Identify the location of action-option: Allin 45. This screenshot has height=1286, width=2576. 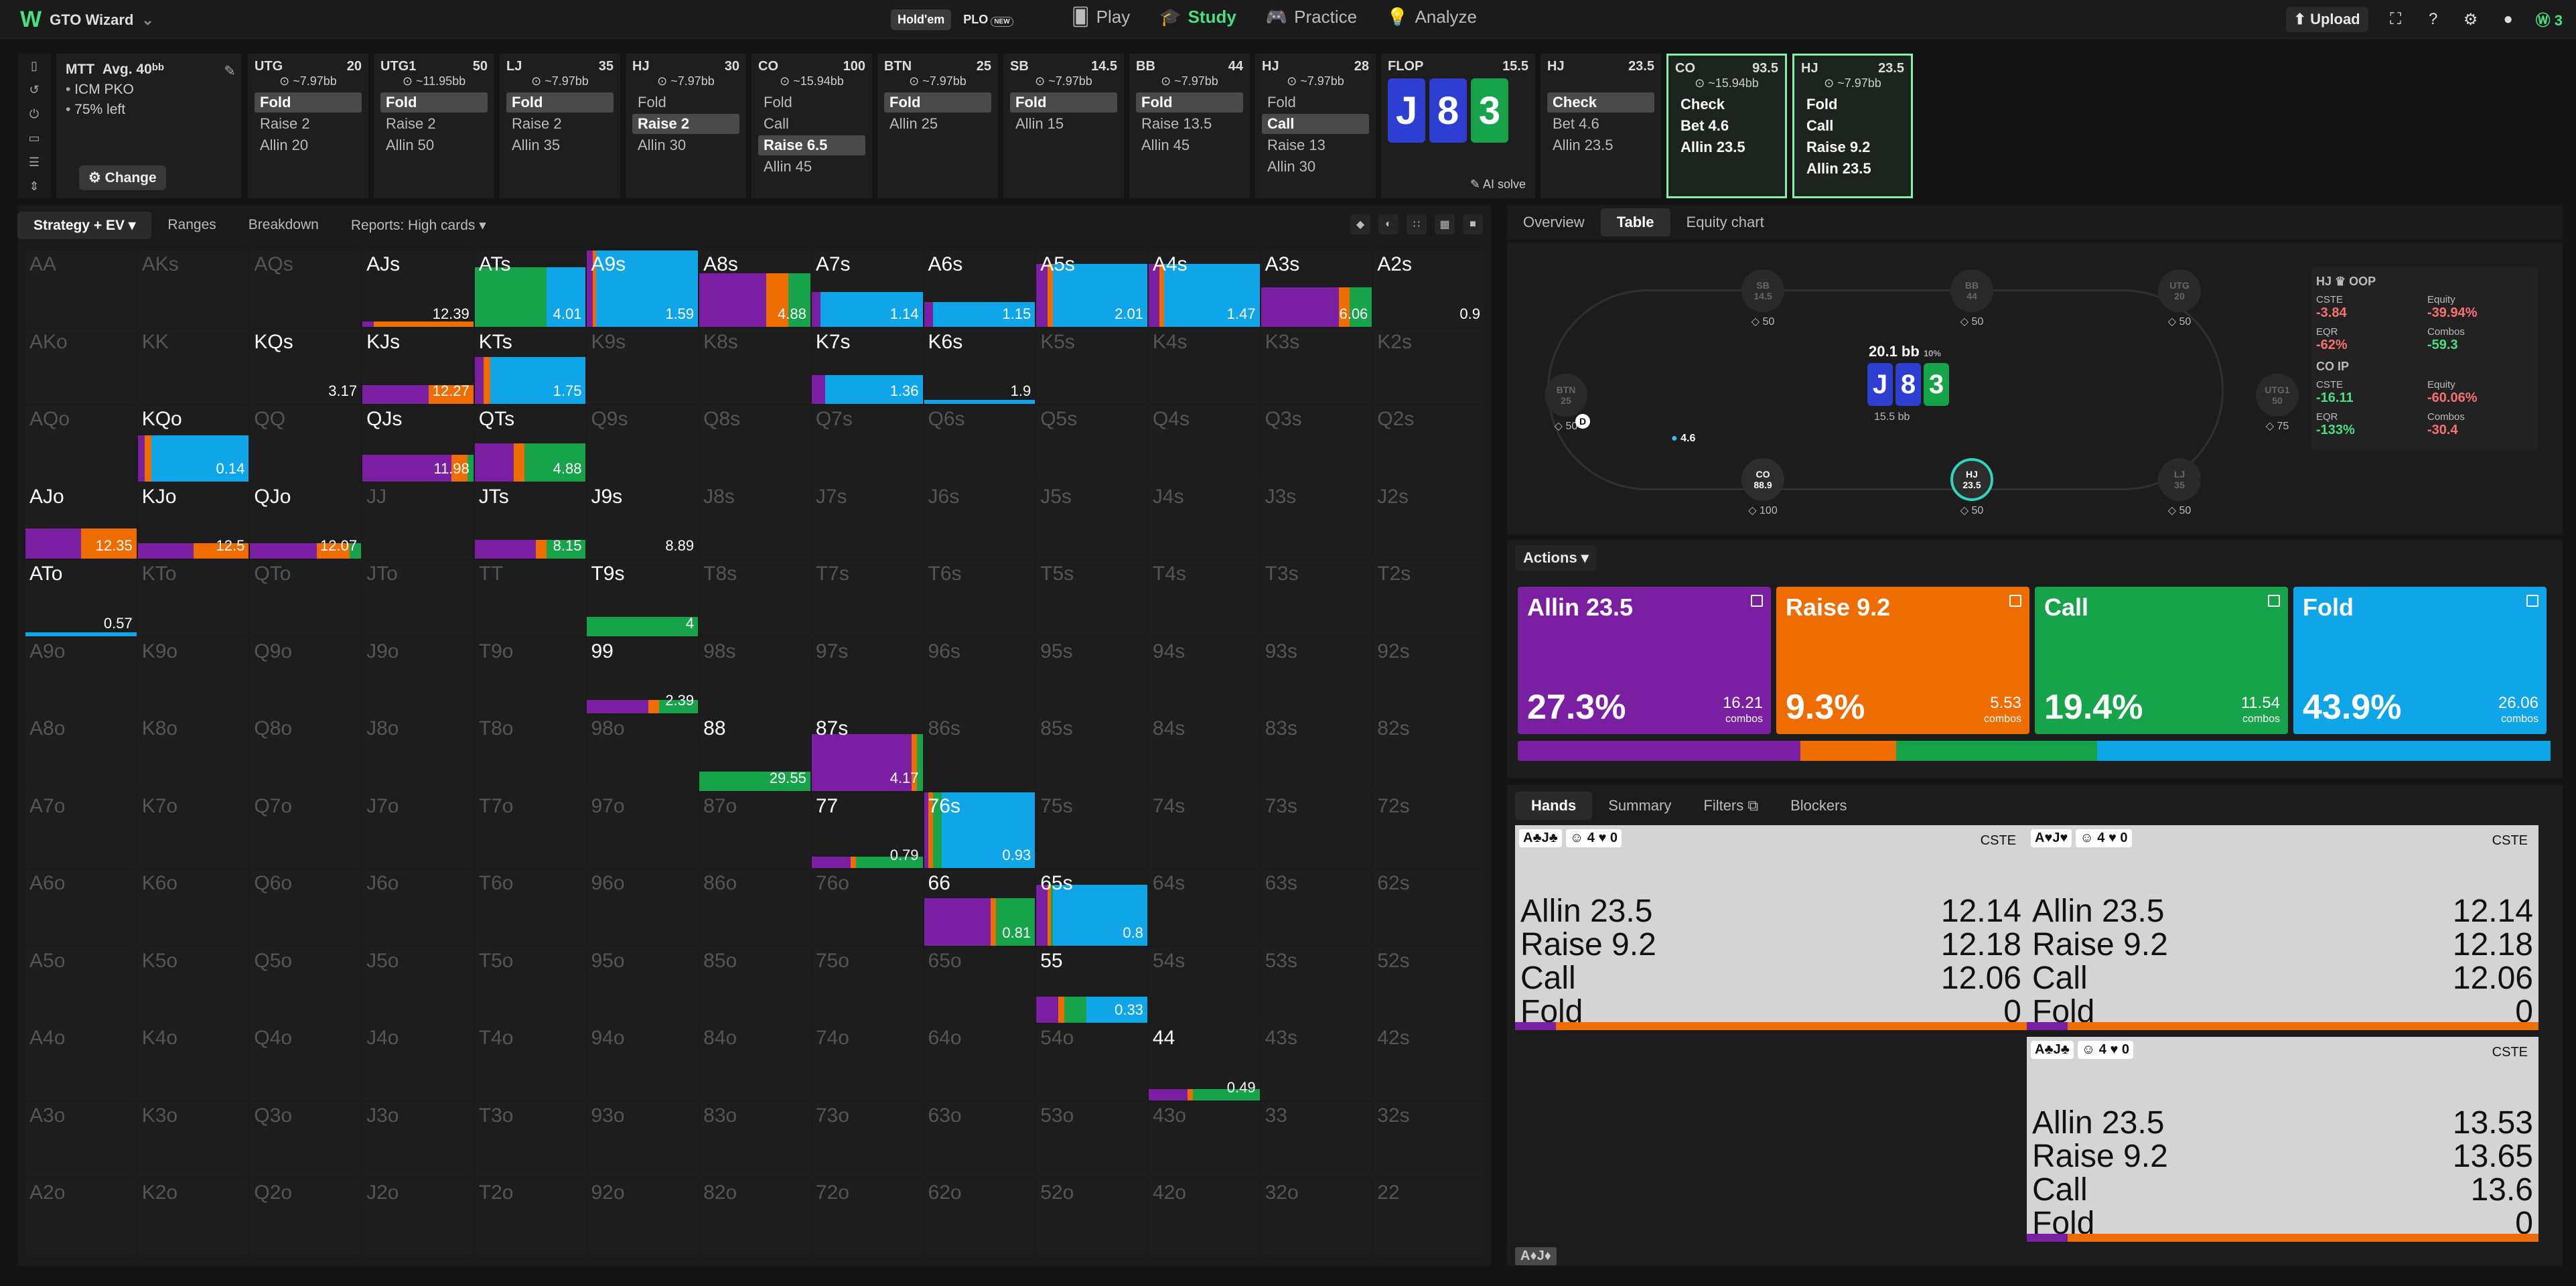
(1189, 145).